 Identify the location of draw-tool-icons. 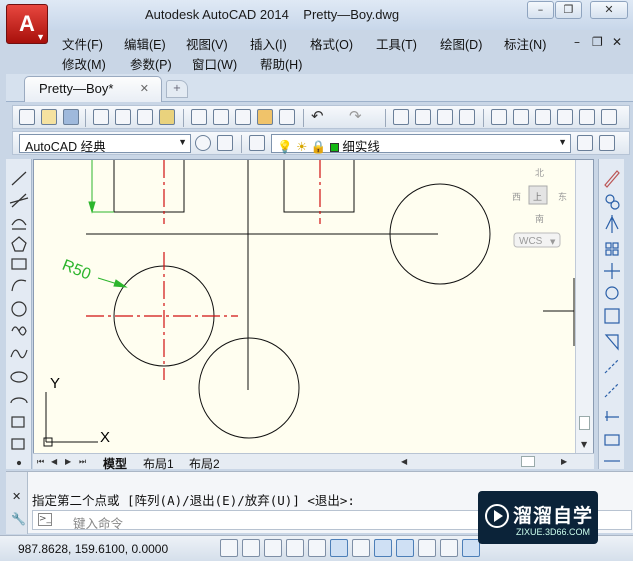
(19, 314).